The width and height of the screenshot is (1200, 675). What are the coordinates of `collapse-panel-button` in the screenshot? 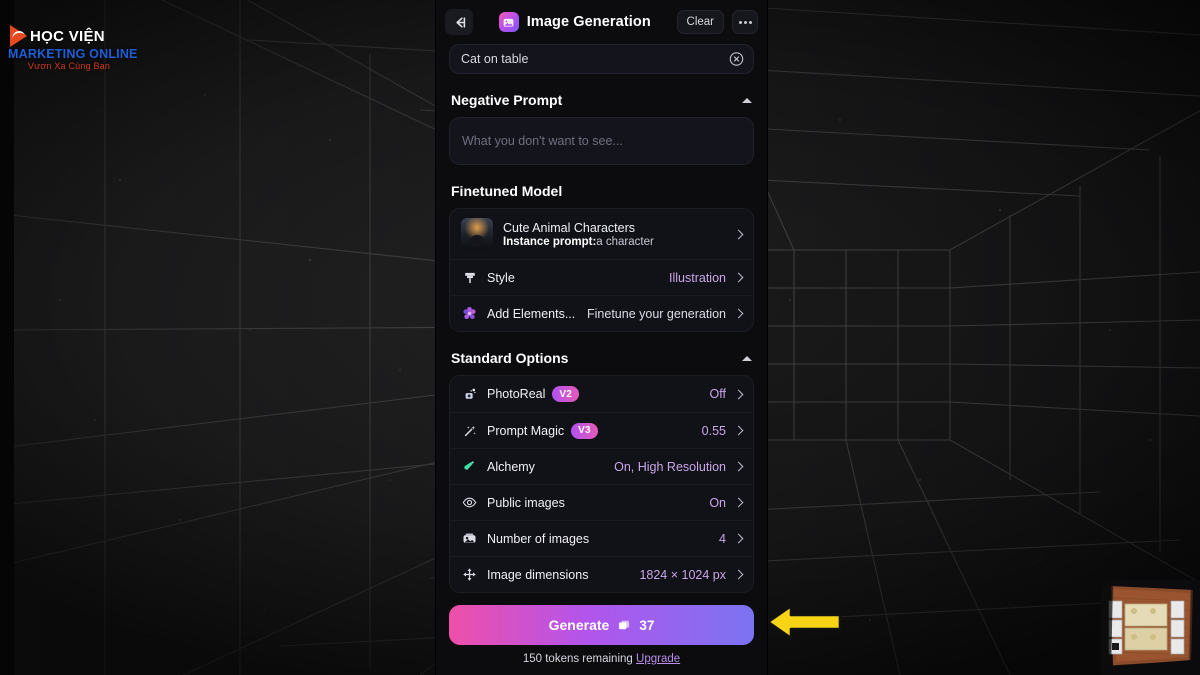 It's located at (459, 22).